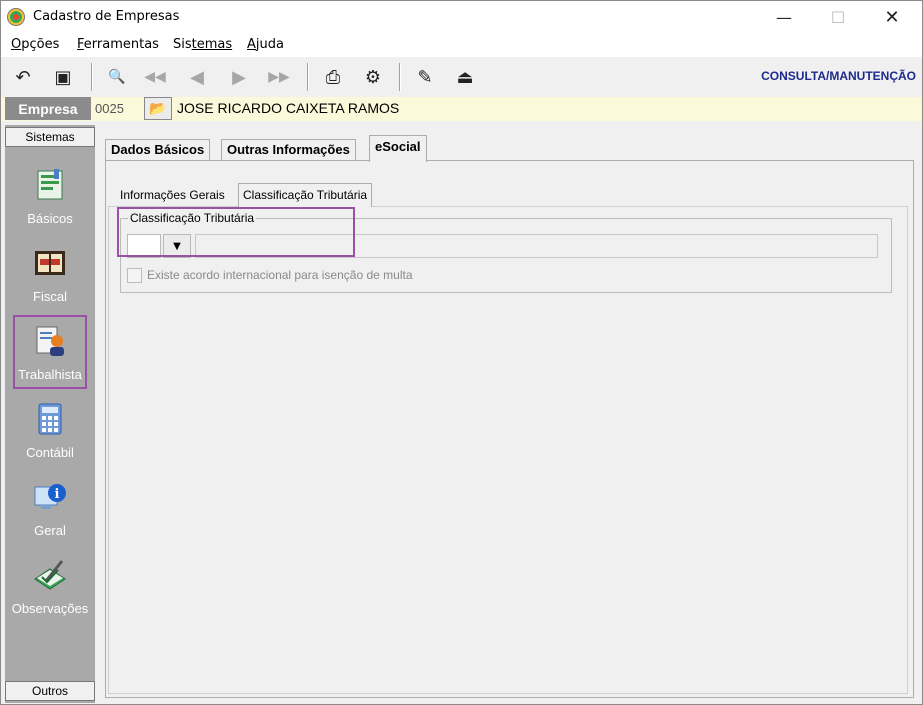 The image size is (923, 705). What do you see at coordinates (269, 44) in the screenshot?
I see `menu-ajuda-rest: juda` at bounding box center [269, 44].